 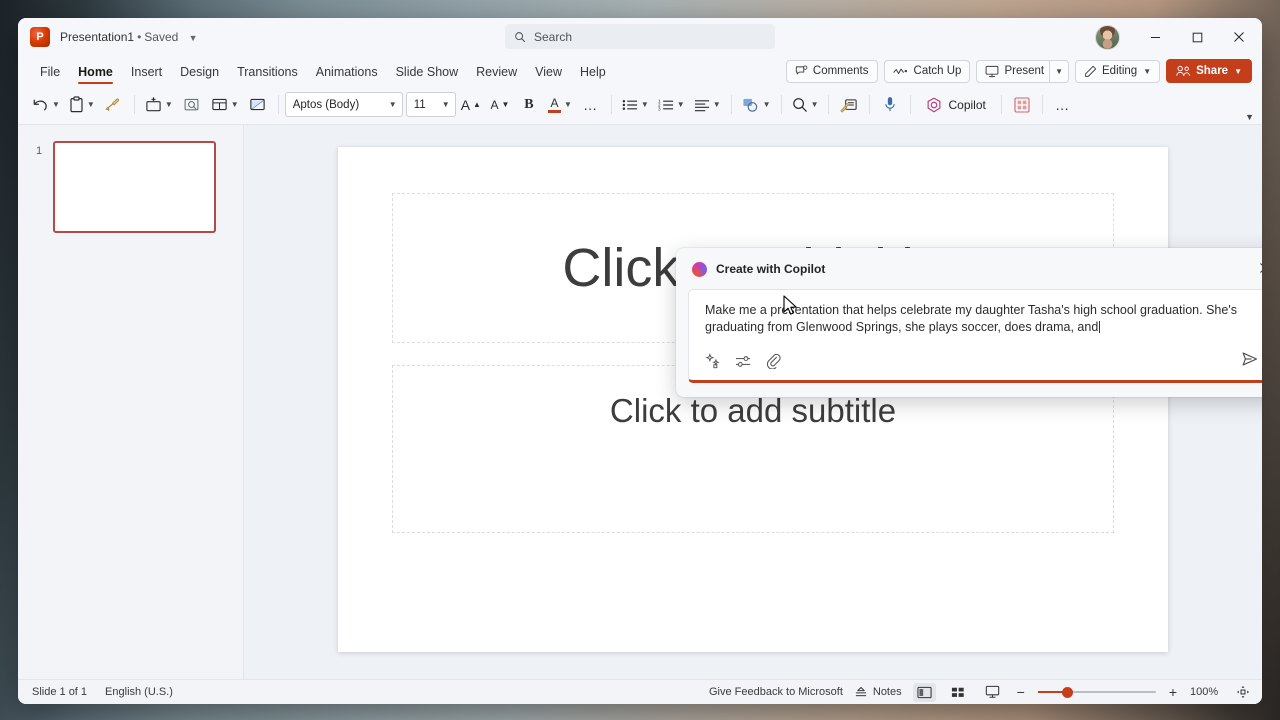 What do you see at coordinates (593, 73) in the screenshot?
I see `tab-help: Help` at bounding box center [593, 73].